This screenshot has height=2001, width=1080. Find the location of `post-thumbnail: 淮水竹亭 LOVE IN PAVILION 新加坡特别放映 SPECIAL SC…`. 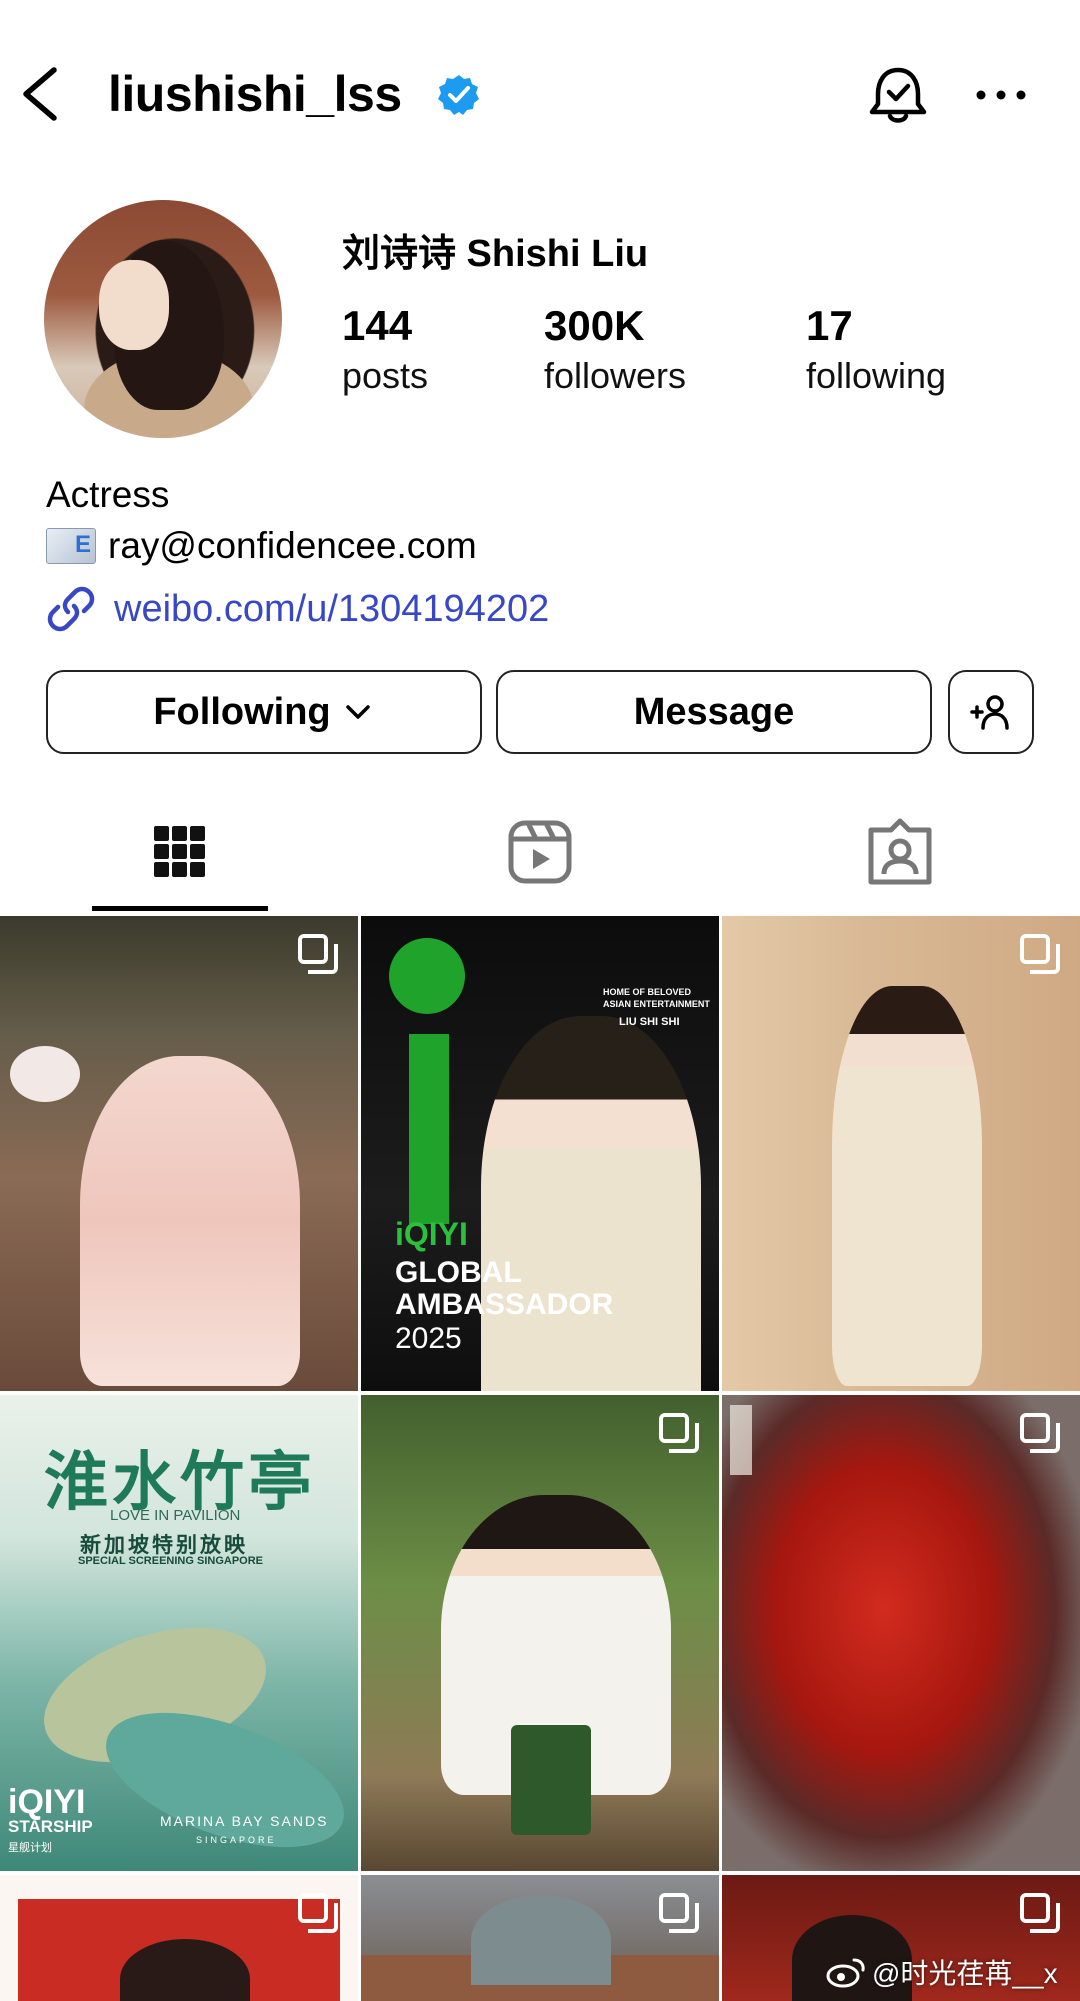

post-thumbnail: 淮水竹亭 LOVE IN PAVILION 新加坡特别放映 SPECIAL SC… is located at coordinates (179, 1633).